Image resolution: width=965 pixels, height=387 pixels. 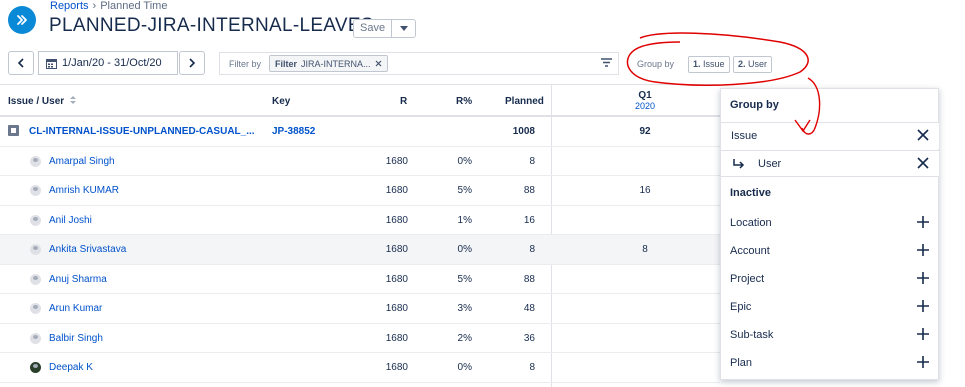 What do you see at coordinates (404, 28) in the screenshot?
I see `save-options-button` at bounding box center [404, 28].